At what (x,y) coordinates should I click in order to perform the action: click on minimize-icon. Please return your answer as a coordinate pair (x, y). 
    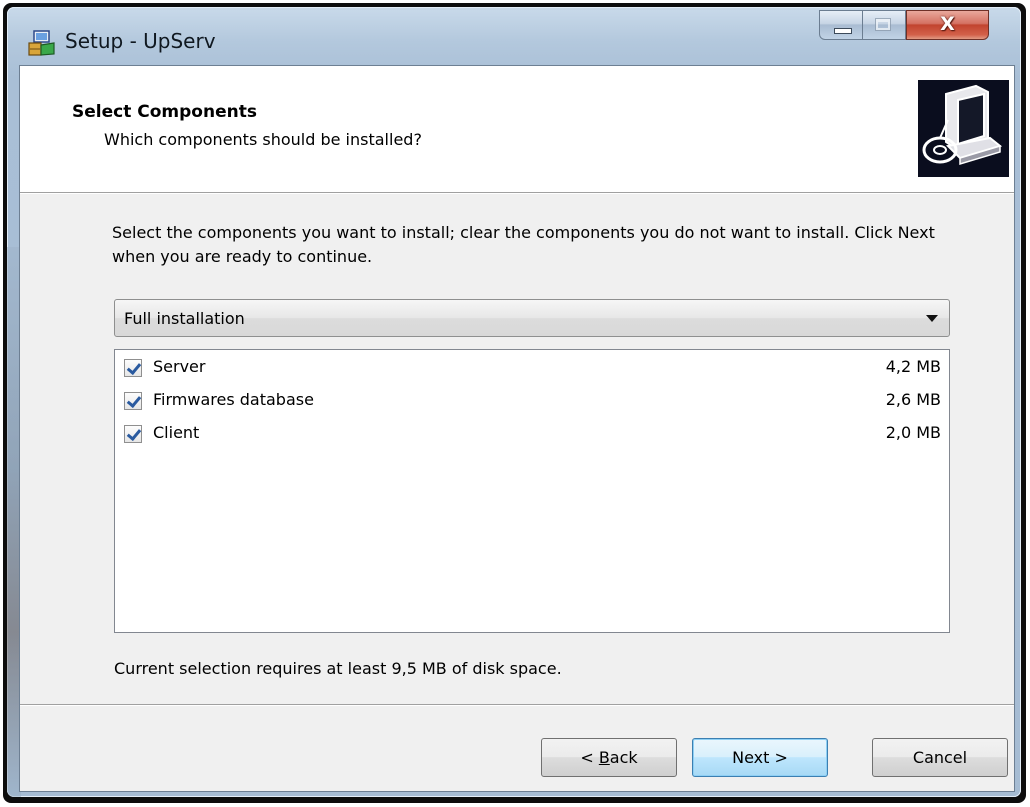
    Looking at the image, I should click on (843, 31).